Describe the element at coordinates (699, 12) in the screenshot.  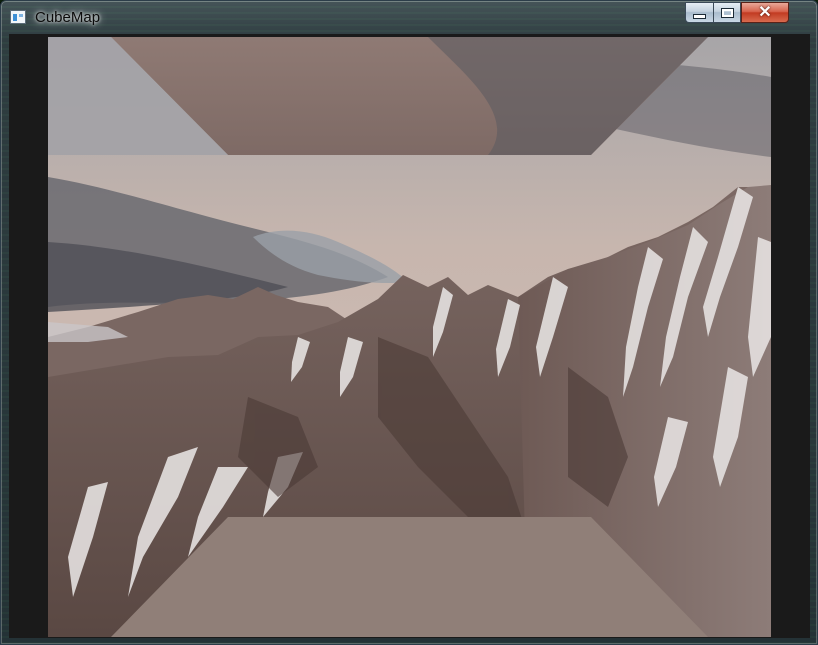
I see `minimize-button` at that location.